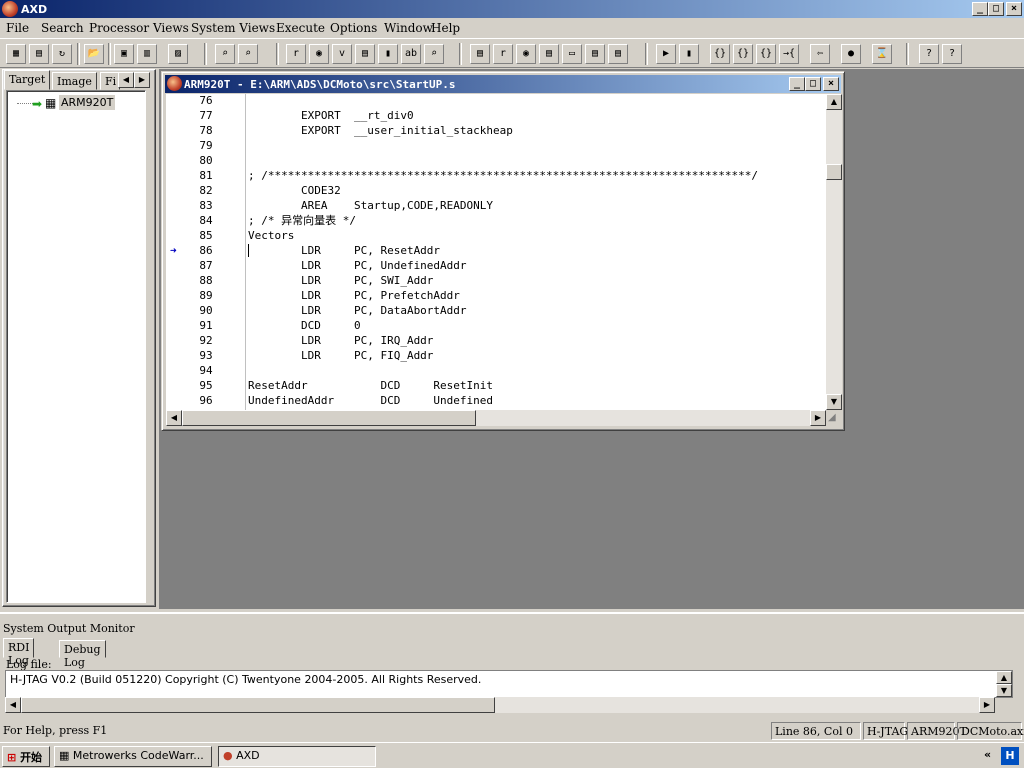 The height and width of the screenshot is (768, 1024). What do you see at coordinates (302, 220) in the screenshot?
I see `code-line: ; /* 异常向量表 */` at bounding box center [302, 220].